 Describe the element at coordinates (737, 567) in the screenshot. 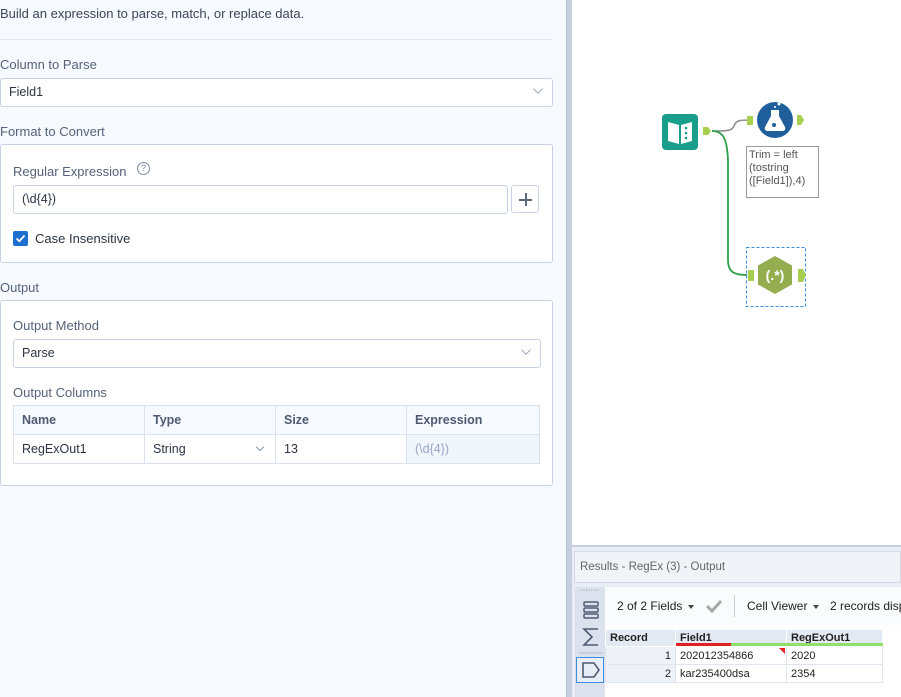

I see `results-title: Results - RegEx (3) - Output` at that location.